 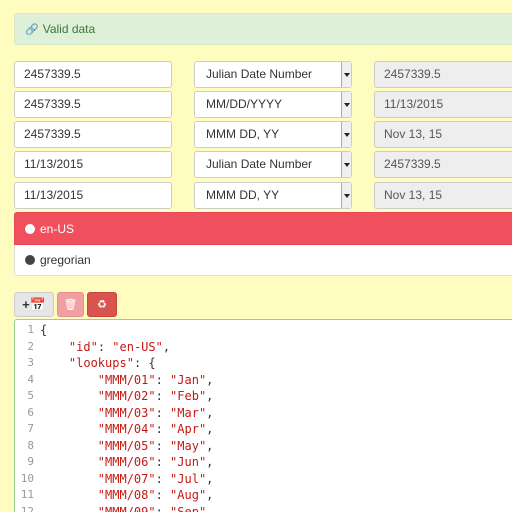 I want to click on json-value: "en-US", so click(x=137, y=346).